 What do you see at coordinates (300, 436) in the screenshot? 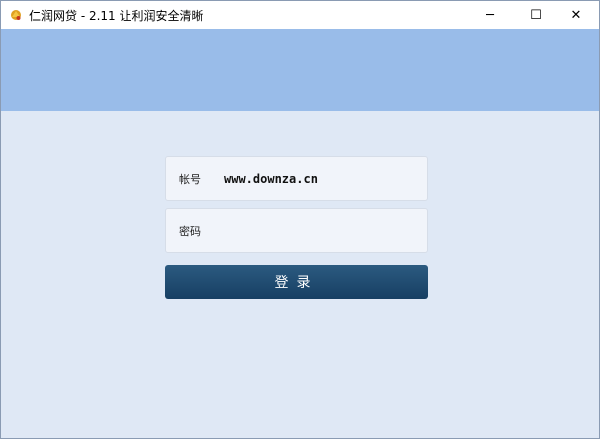
I see `bottom-edge` at bounding box center [300, 436].